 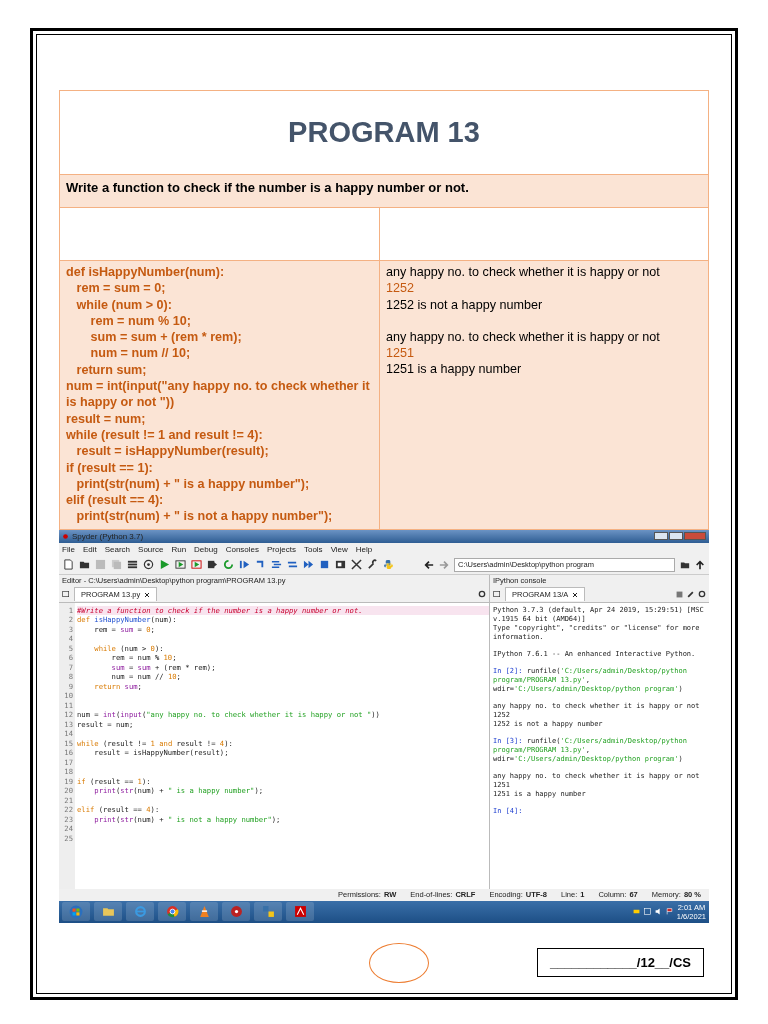 What do you see at coordinates (636, 912) in the screenshot?
I see `tray-icon` at bounding box center [636, 912].